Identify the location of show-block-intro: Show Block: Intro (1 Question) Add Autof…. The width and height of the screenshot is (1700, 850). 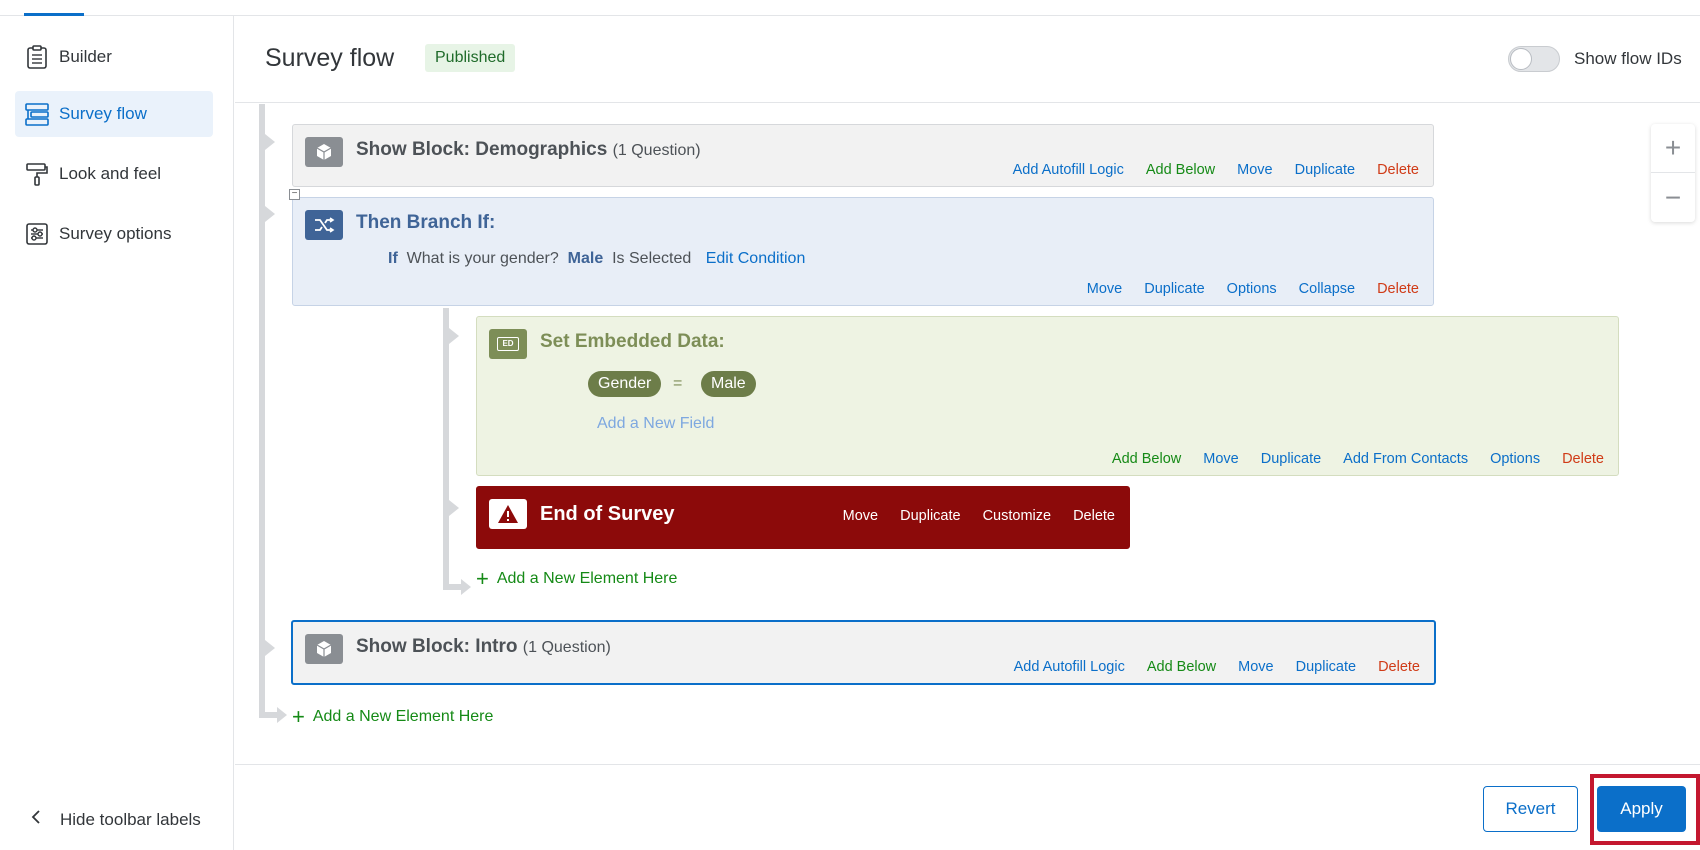
(863, 652).